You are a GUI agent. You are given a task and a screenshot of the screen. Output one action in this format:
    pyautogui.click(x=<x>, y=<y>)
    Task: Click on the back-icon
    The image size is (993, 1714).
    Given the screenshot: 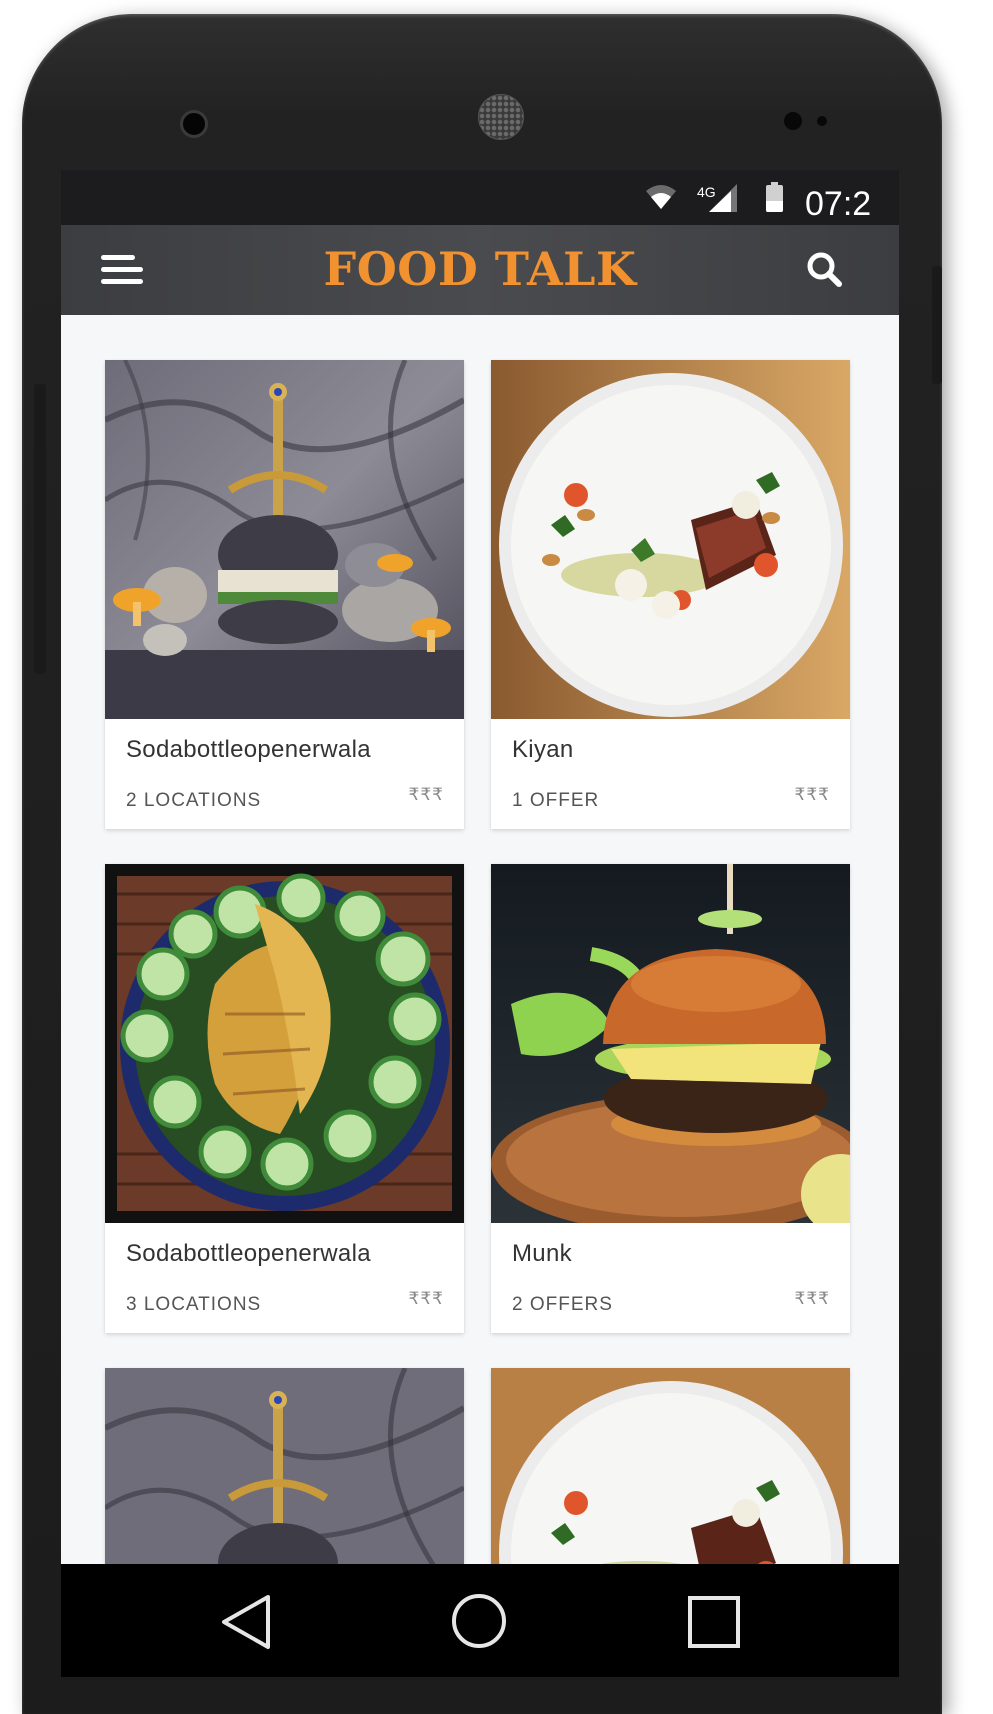 What is the action you would take?
    pyautogui.click(x=246, y=1622)
    